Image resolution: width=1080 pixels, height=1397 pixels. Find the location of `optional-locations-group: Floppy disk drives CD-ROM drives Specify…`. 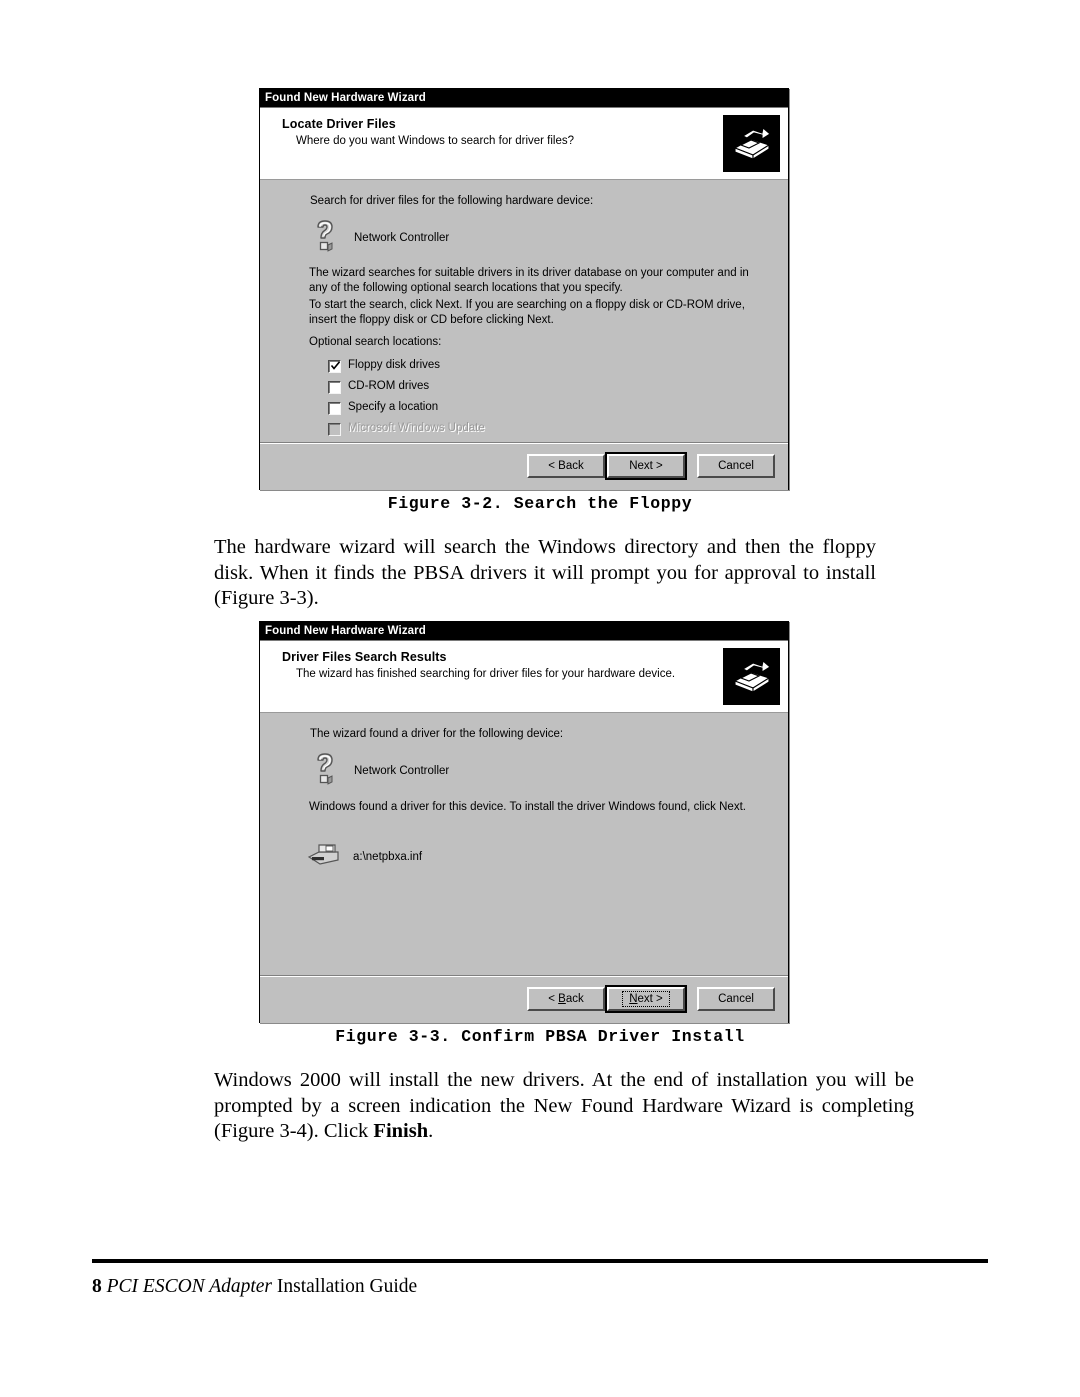

optional-locations-group: Floppy disk drives CD-ROM drives Specify… is located at coordinates (406, 401).